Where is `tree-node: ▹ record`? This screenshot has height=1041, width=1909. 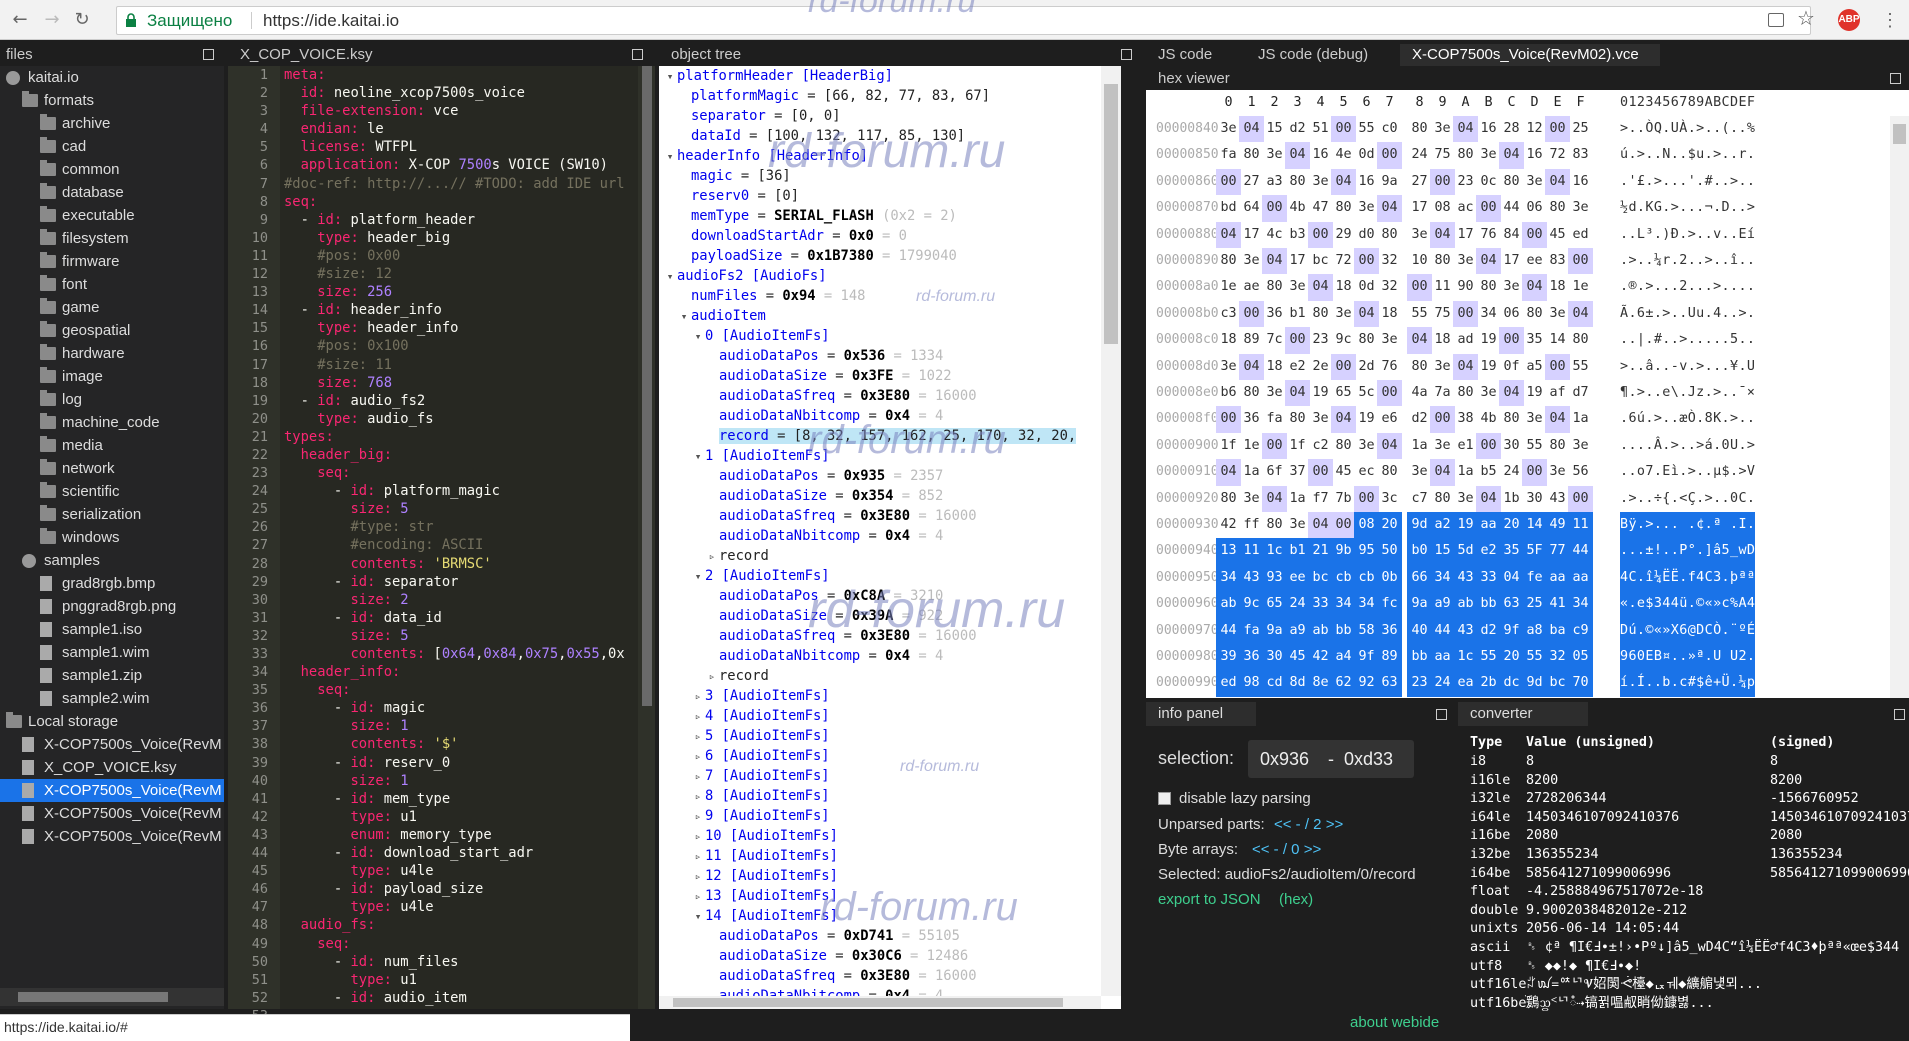
tree-node: ▹ record is located at coordinates (880, 556).